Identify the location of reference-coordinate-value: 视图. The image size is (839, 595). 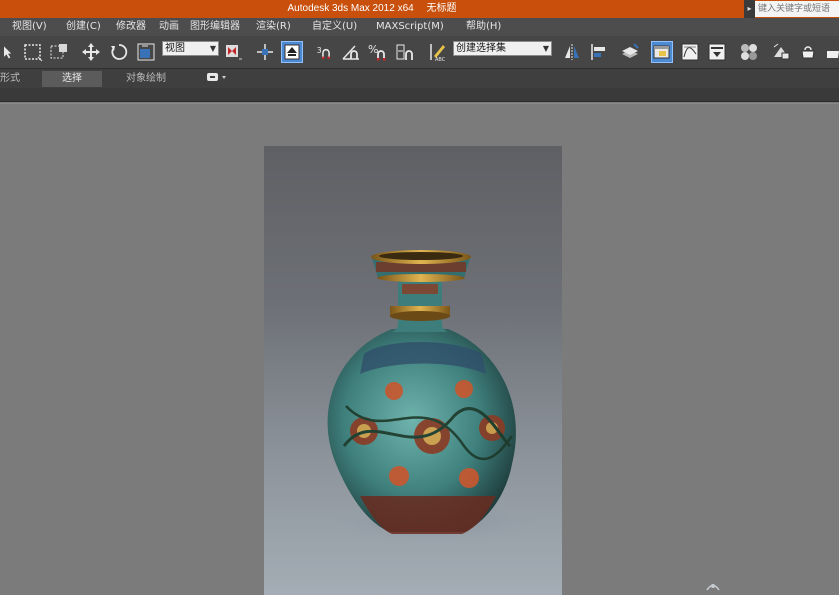
(175, 48).